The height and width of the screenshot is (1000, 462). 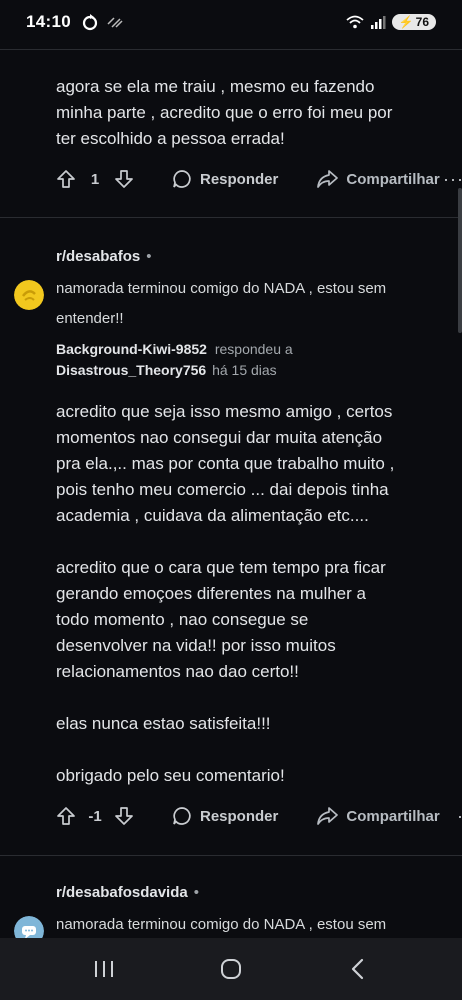 I want to click on vote-count: -1, so click(x=95, y=816).